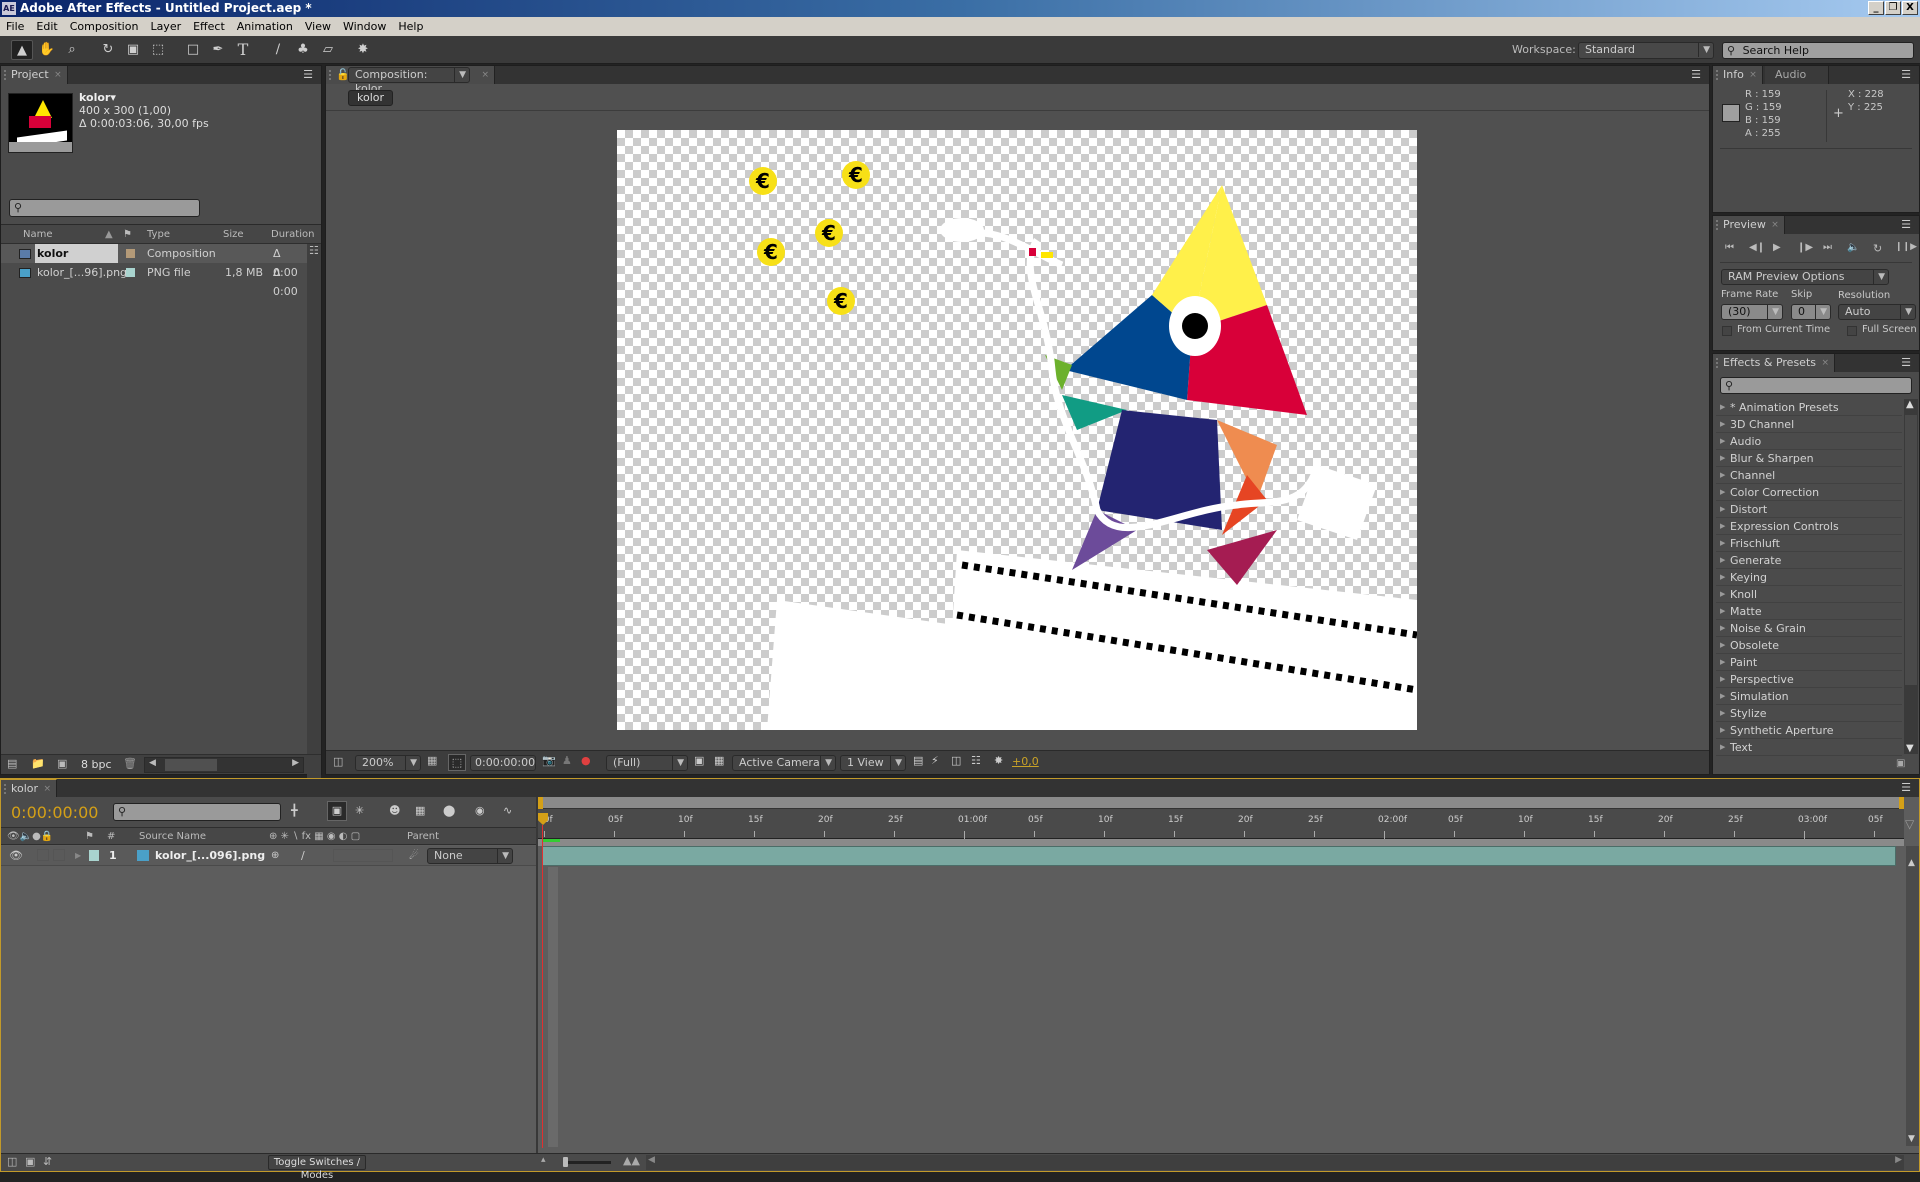 The height and width of the screenshot is (1182, 1920). What do you see at coordinates (16, 855) in the screenshot?
I see `video-visibility-icon: 👁` at bounding box center [16, 855].